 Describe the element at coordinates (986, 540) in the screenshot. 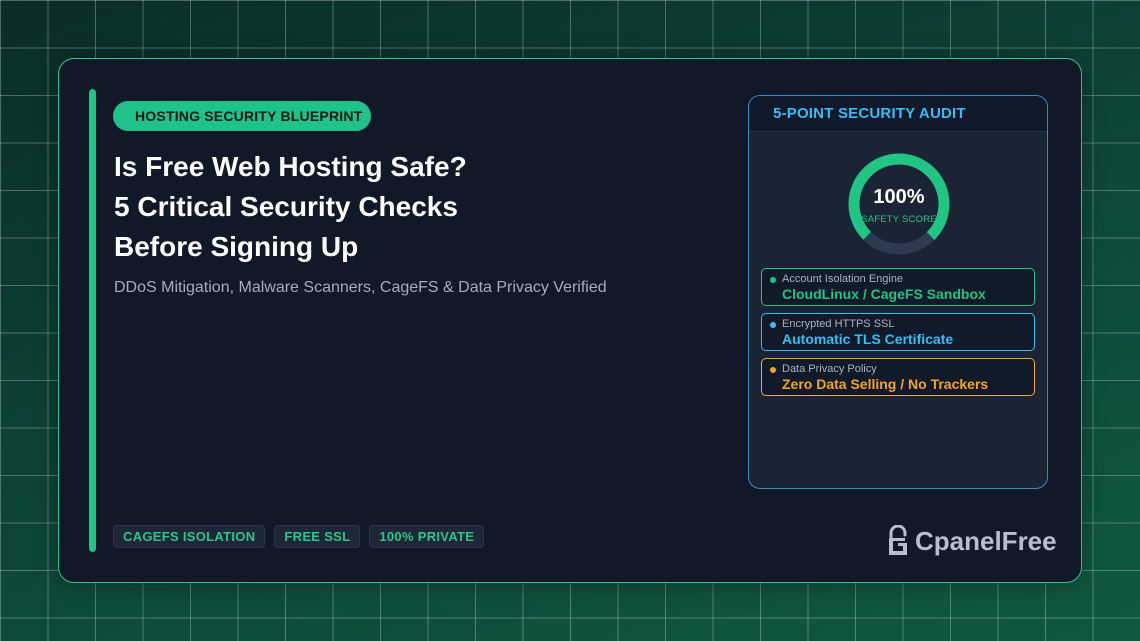

I see `brand-name: CpanelFree` at that location.